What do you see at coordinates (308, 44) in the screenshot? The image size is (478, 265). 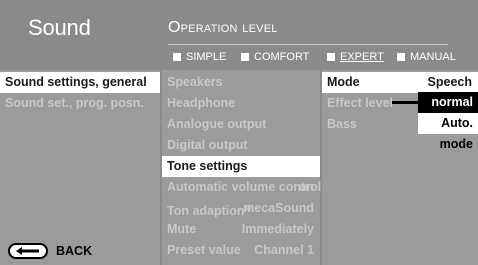 I see `heading-divider` at bounding box center [308, 44].